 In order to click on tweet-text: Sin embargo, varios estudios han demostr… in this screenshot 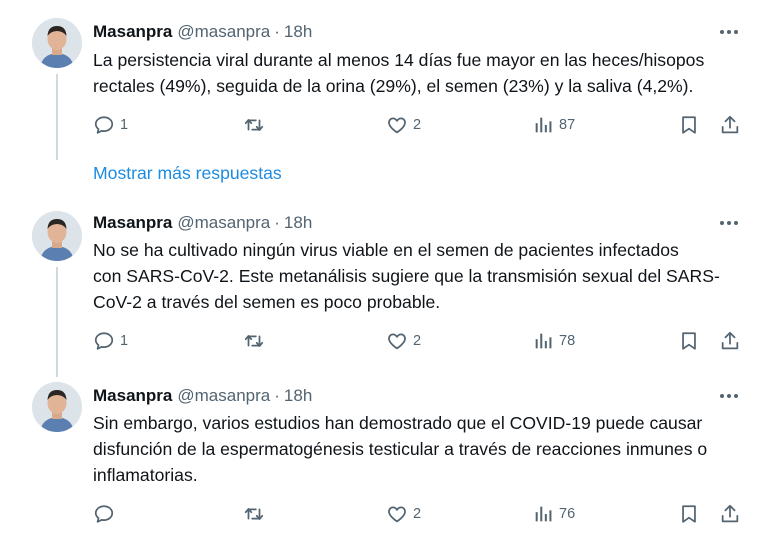, I will do `click(423, 449)`.